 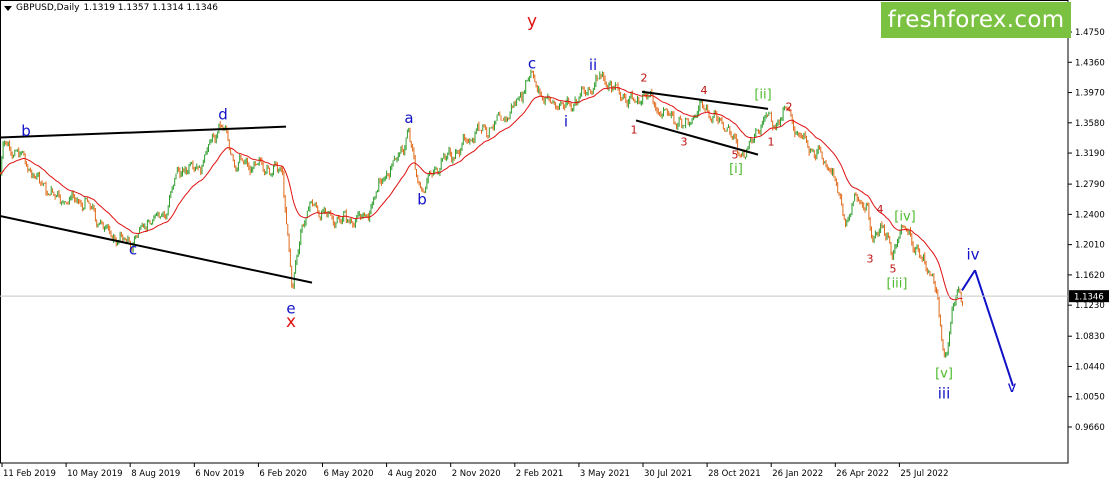 I want to click on wave-label: x, so click(x=291, y=322).